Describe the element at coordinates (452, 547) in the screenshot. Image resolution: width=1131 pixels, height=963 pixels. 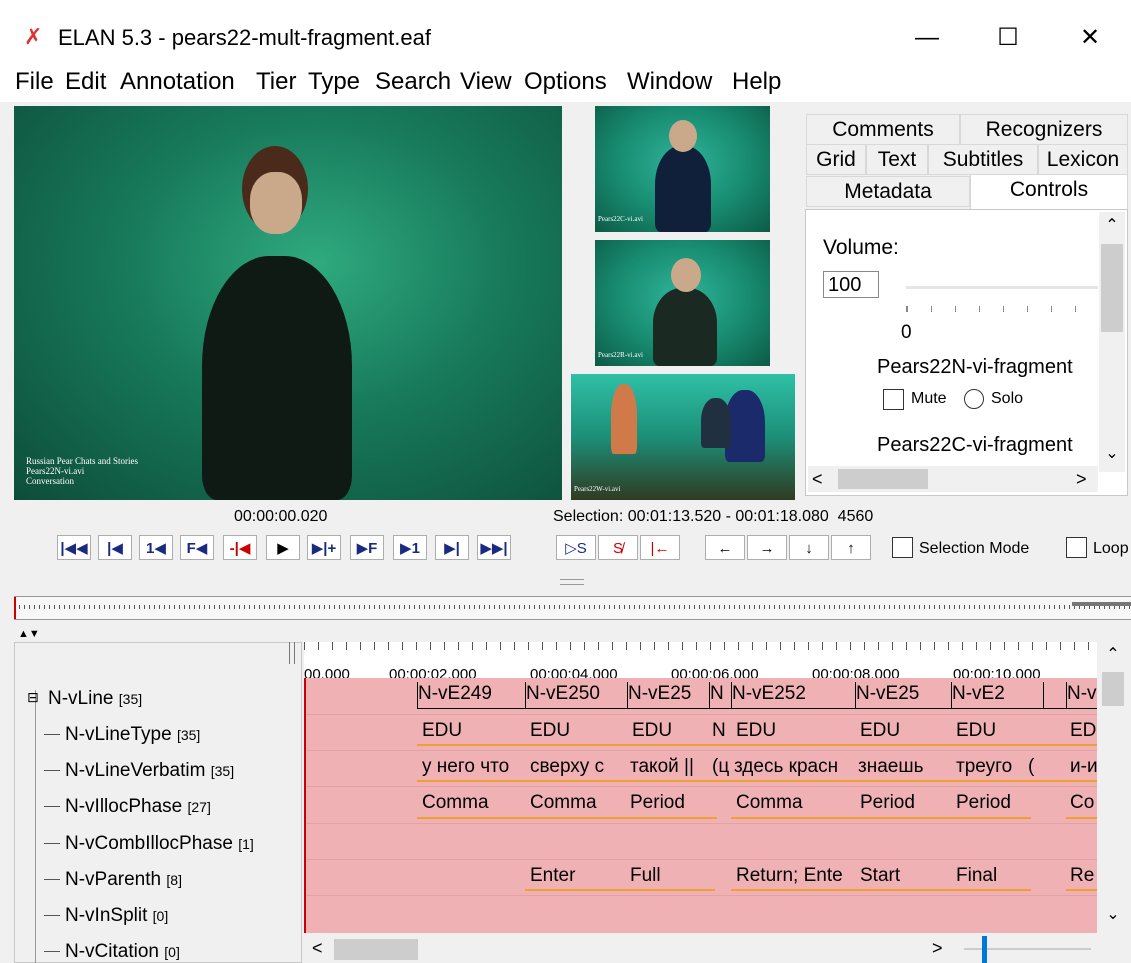
I see `next-frame-button: ▶|` at that location.